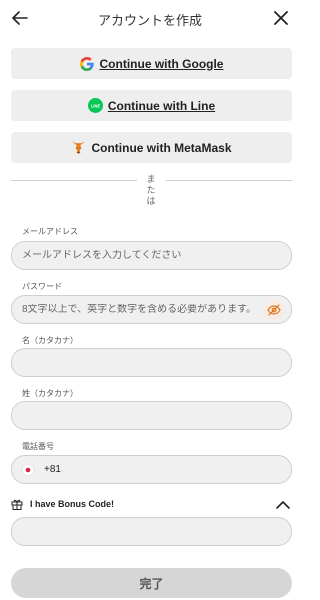  I want to click on password-field, so click(151, 309).